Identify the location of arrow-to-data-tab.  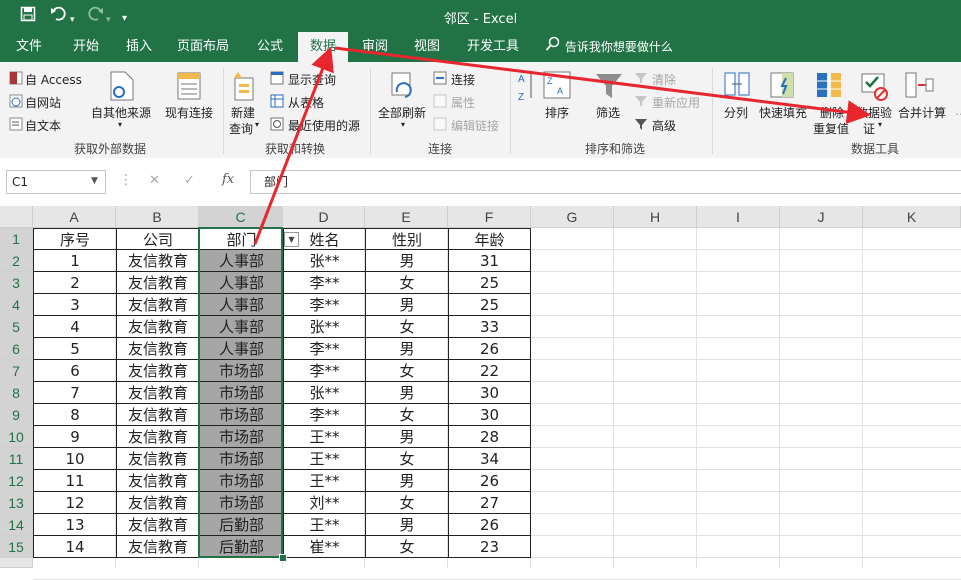
(293, 145).